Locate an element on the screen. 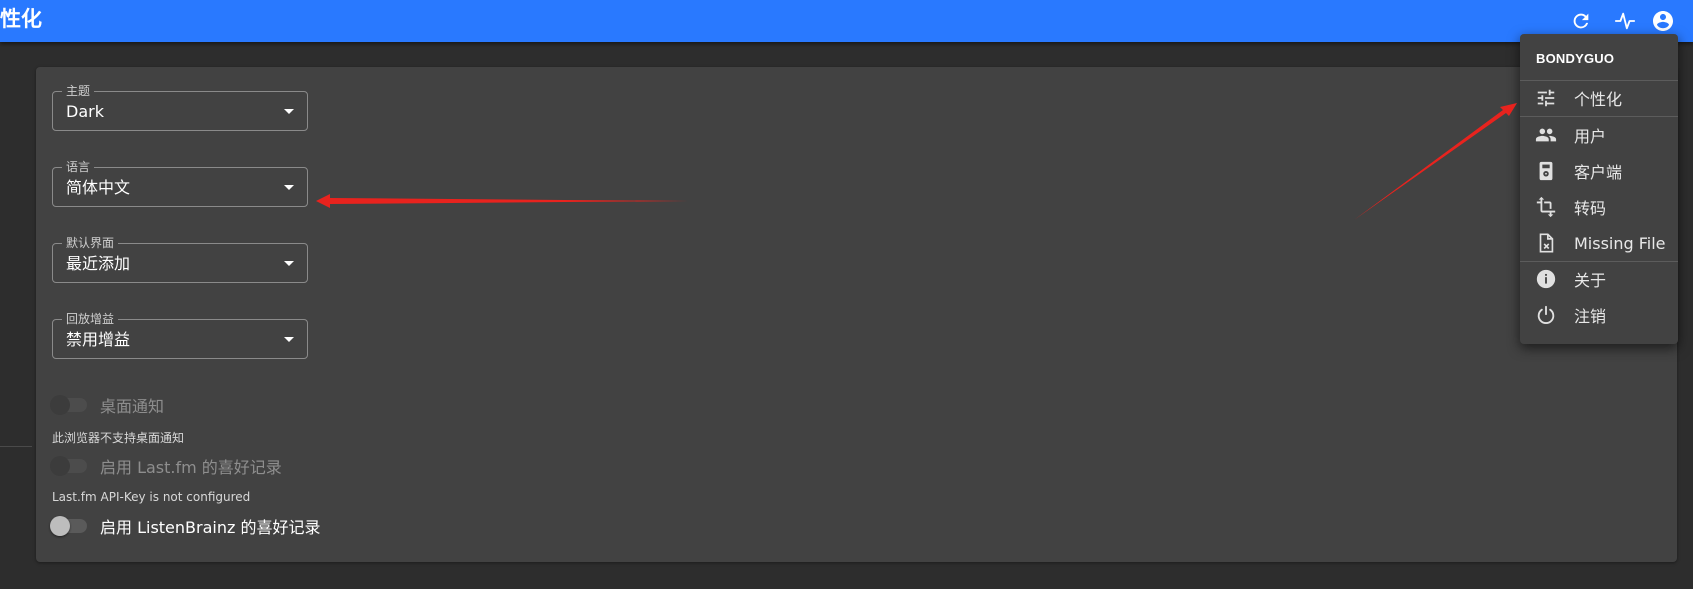 The image size is (1693, 589). sidebar-divider is located at coordinates (16, 446).